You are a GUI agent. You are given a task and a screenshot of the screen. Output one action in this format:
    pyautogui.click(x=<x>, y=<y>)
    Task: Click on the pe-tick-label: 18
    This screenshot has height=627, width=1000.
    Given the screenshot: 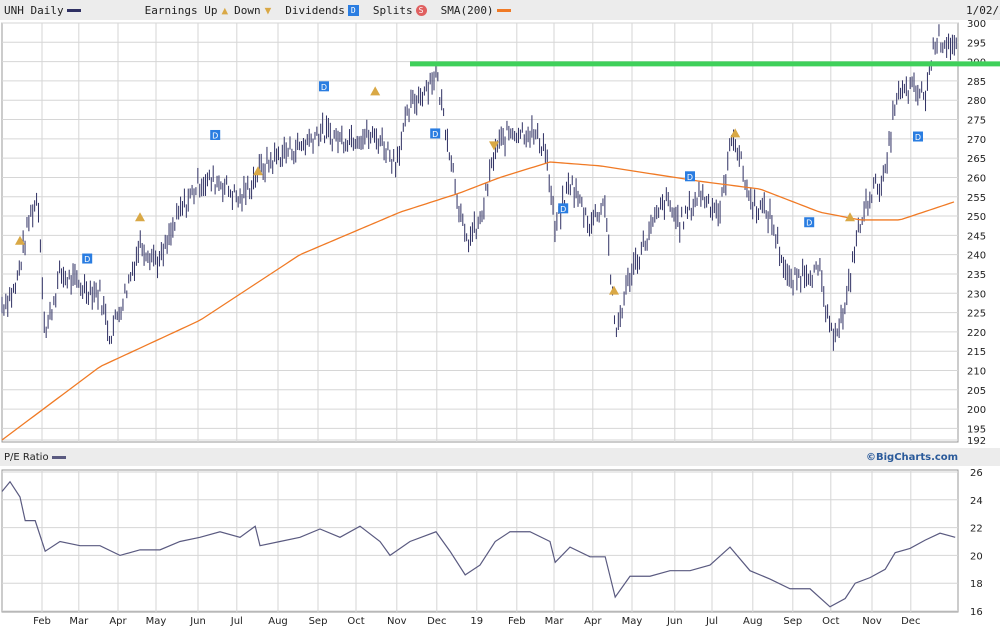 What is the action you would take?
    pyautogui.click(x=976, y=584)
    